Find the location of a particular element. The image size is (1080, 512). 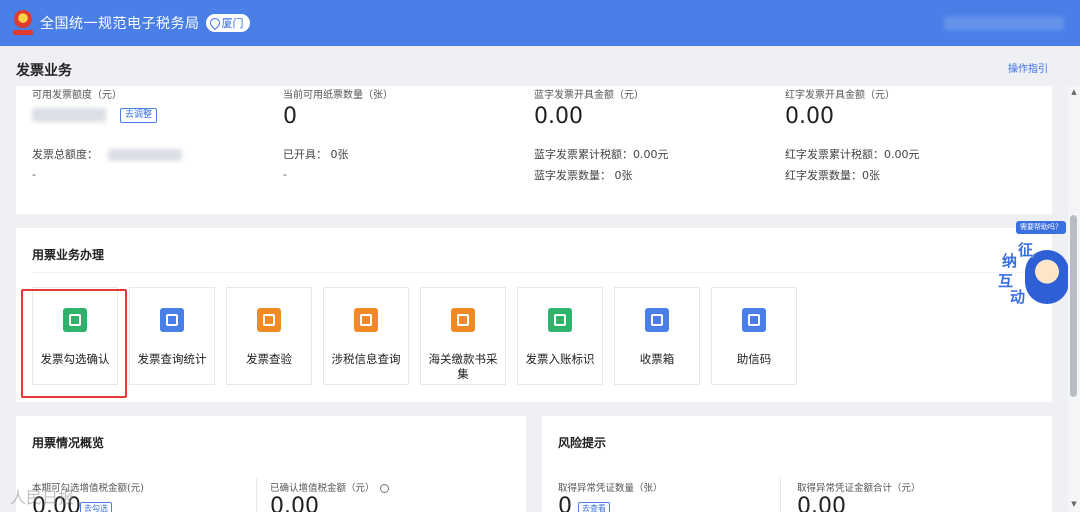

paper-count-column: 当前可用纸票数量（张） 0 已开具： 0张 - is located at coordinates (403, 150).